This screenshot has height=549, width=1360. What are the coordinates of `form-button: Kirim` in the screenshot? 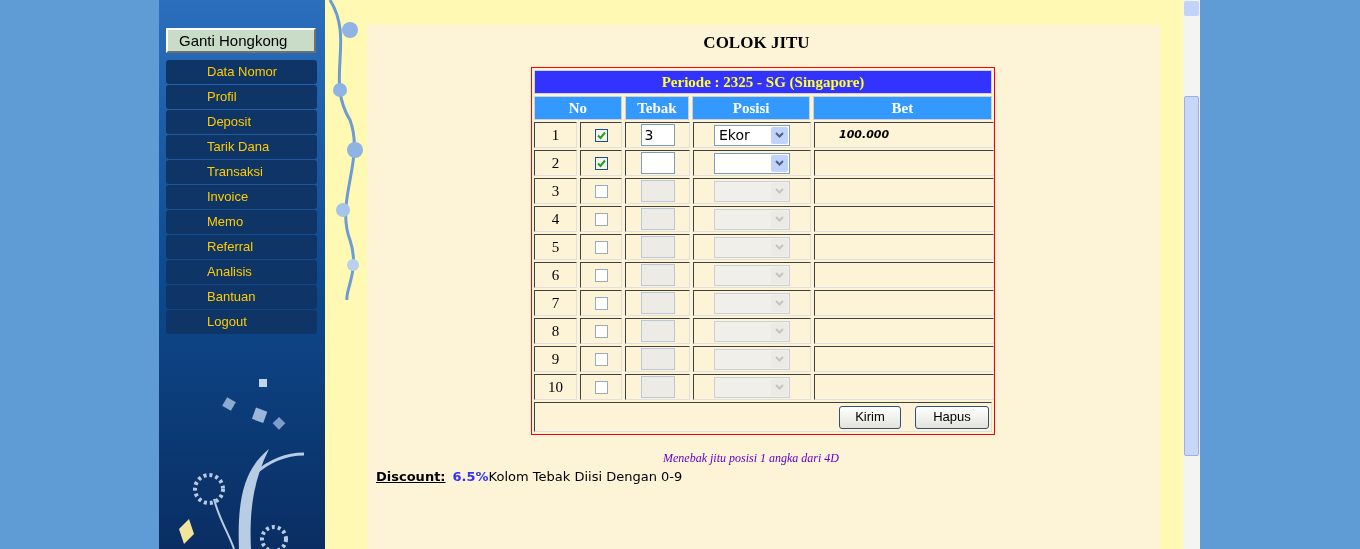 It's located at (870, 417).